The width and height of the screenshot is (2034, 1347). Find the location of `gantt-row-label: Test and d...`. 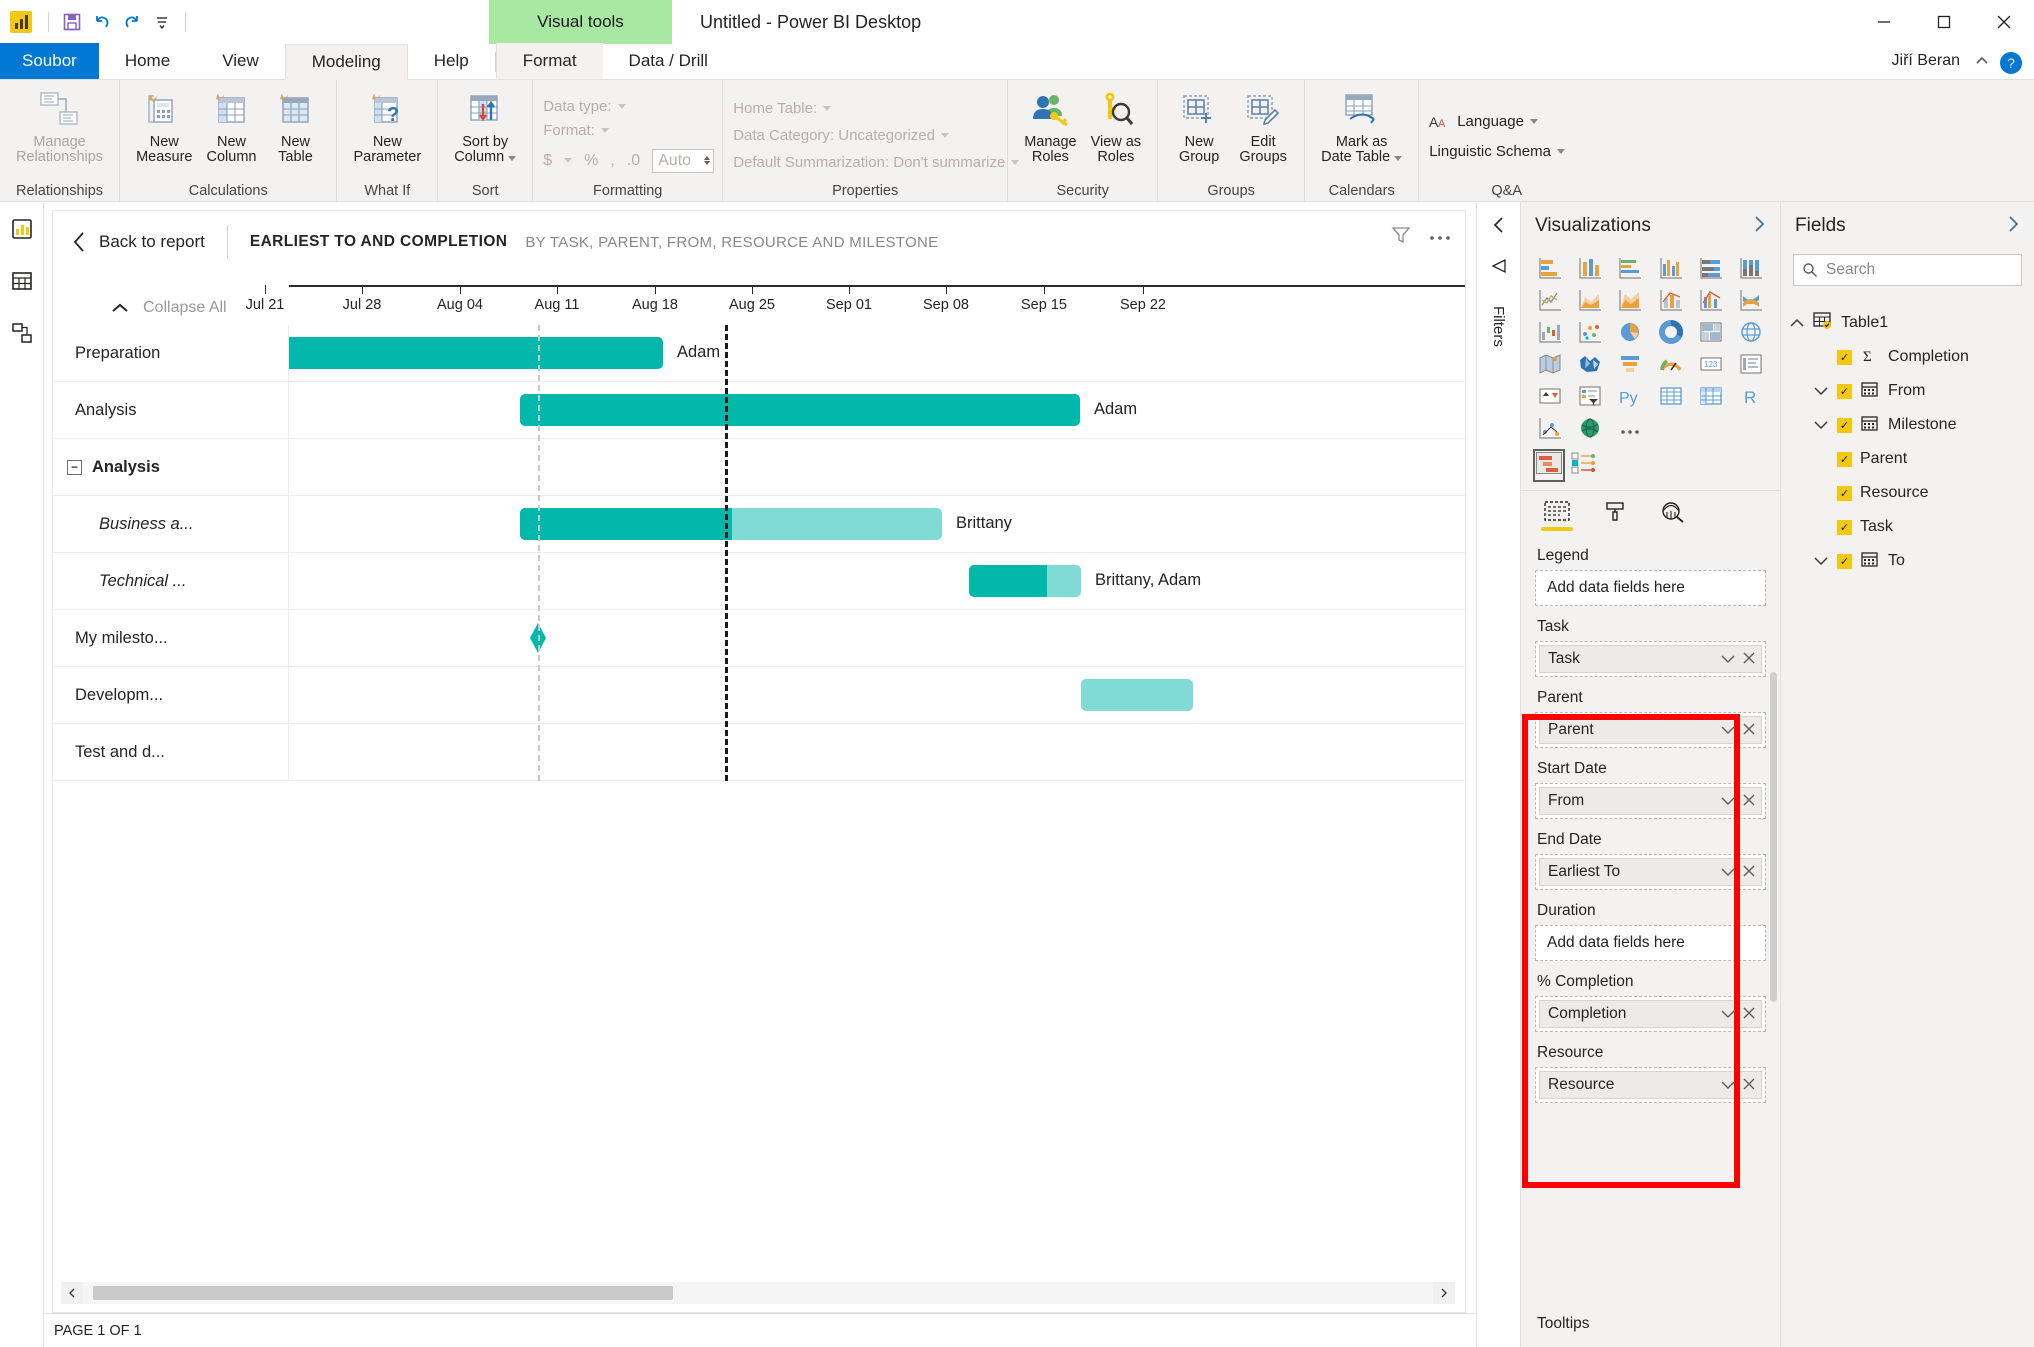

gantt-row-label: Test and d... is located at coordinates (171, 752).